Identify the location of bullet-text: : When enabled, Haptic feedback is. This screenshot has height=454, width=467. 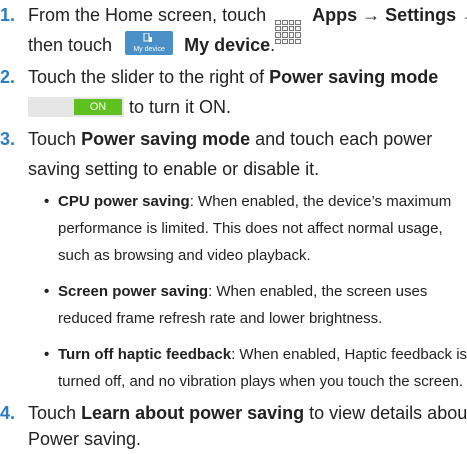
(349, 354).